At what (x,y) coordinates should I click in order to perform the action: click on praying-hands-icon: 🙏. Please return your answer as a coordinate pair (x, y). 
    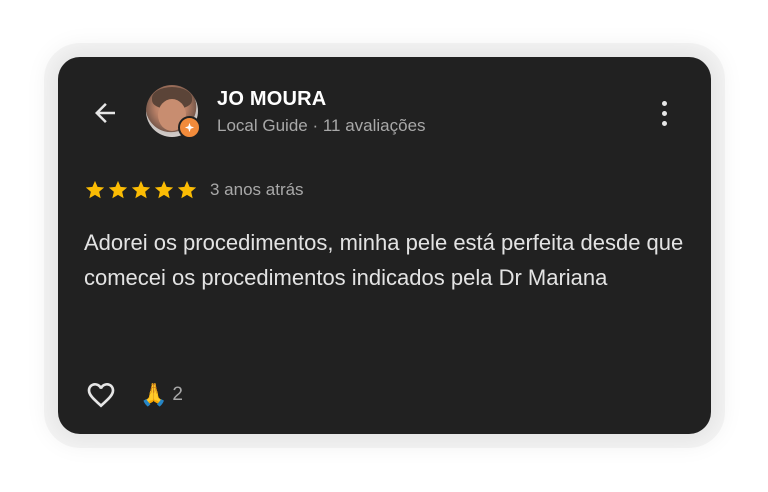
    Looking at the image, I should click on (154, 394).